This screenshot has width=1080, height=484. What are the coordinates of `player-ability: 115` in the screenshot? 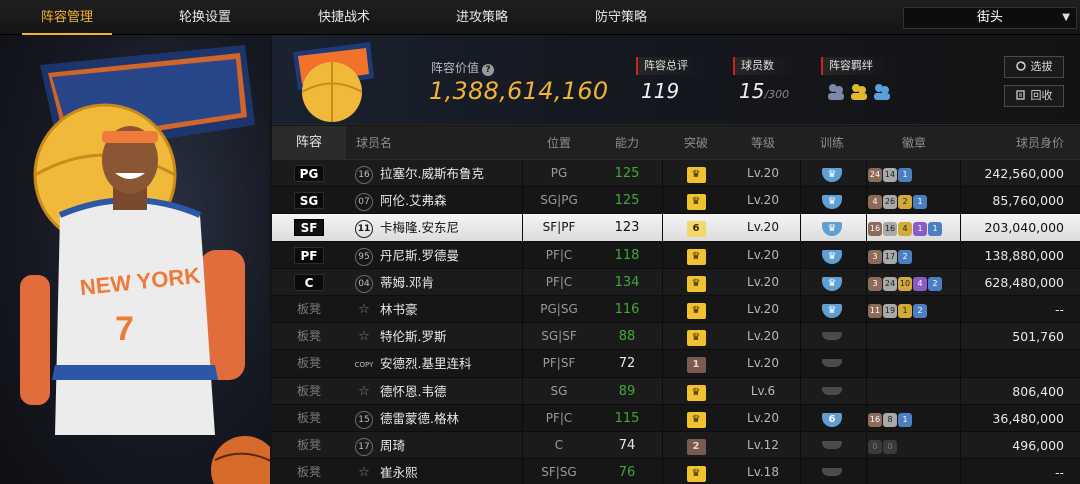 It's located at (627, 418).